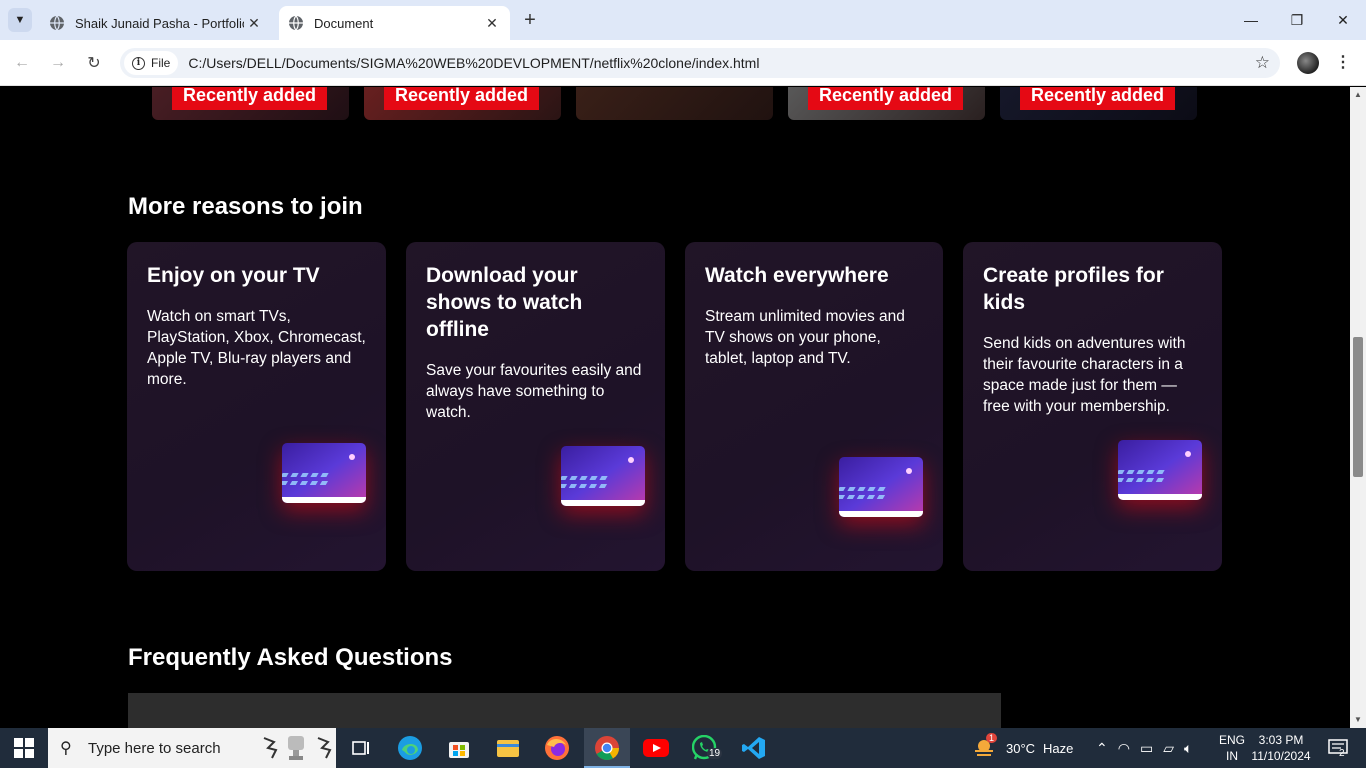  Describe the element at coordinates (797, 275) in the screenshot. I see `card-title: Watch everywhere` at that location.